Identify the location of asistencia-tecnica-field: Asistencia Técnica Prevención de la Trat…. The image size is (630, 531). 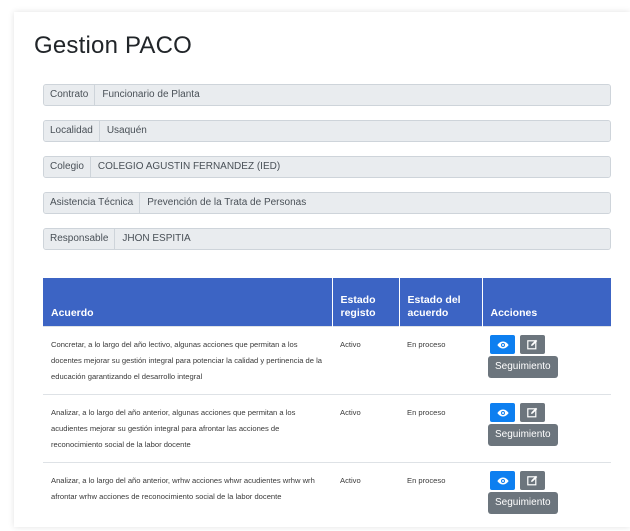
(327, 203).